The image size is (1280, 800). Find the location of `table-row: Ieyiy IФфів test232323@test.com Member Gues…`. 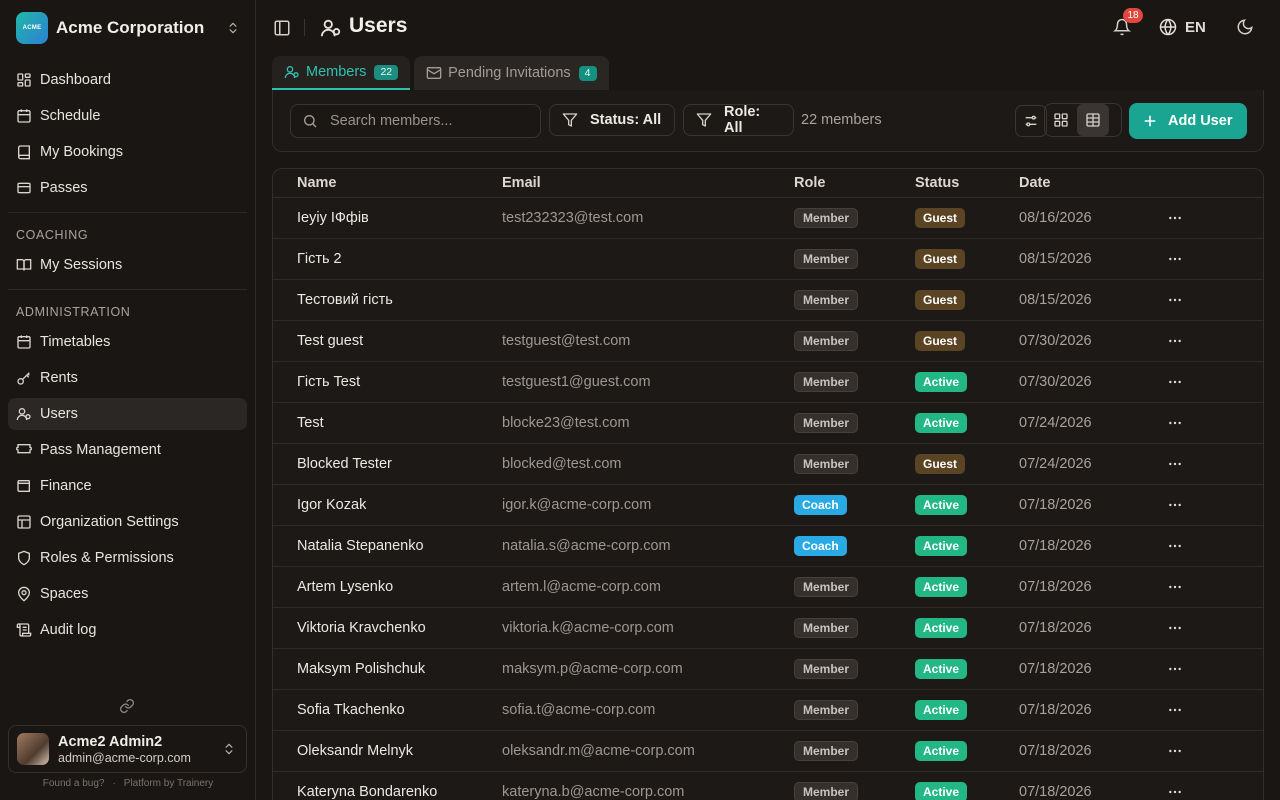

table-row: Ieyiy IФфів test232323@test.com Member Gues… is located at coordinates (768, 218).